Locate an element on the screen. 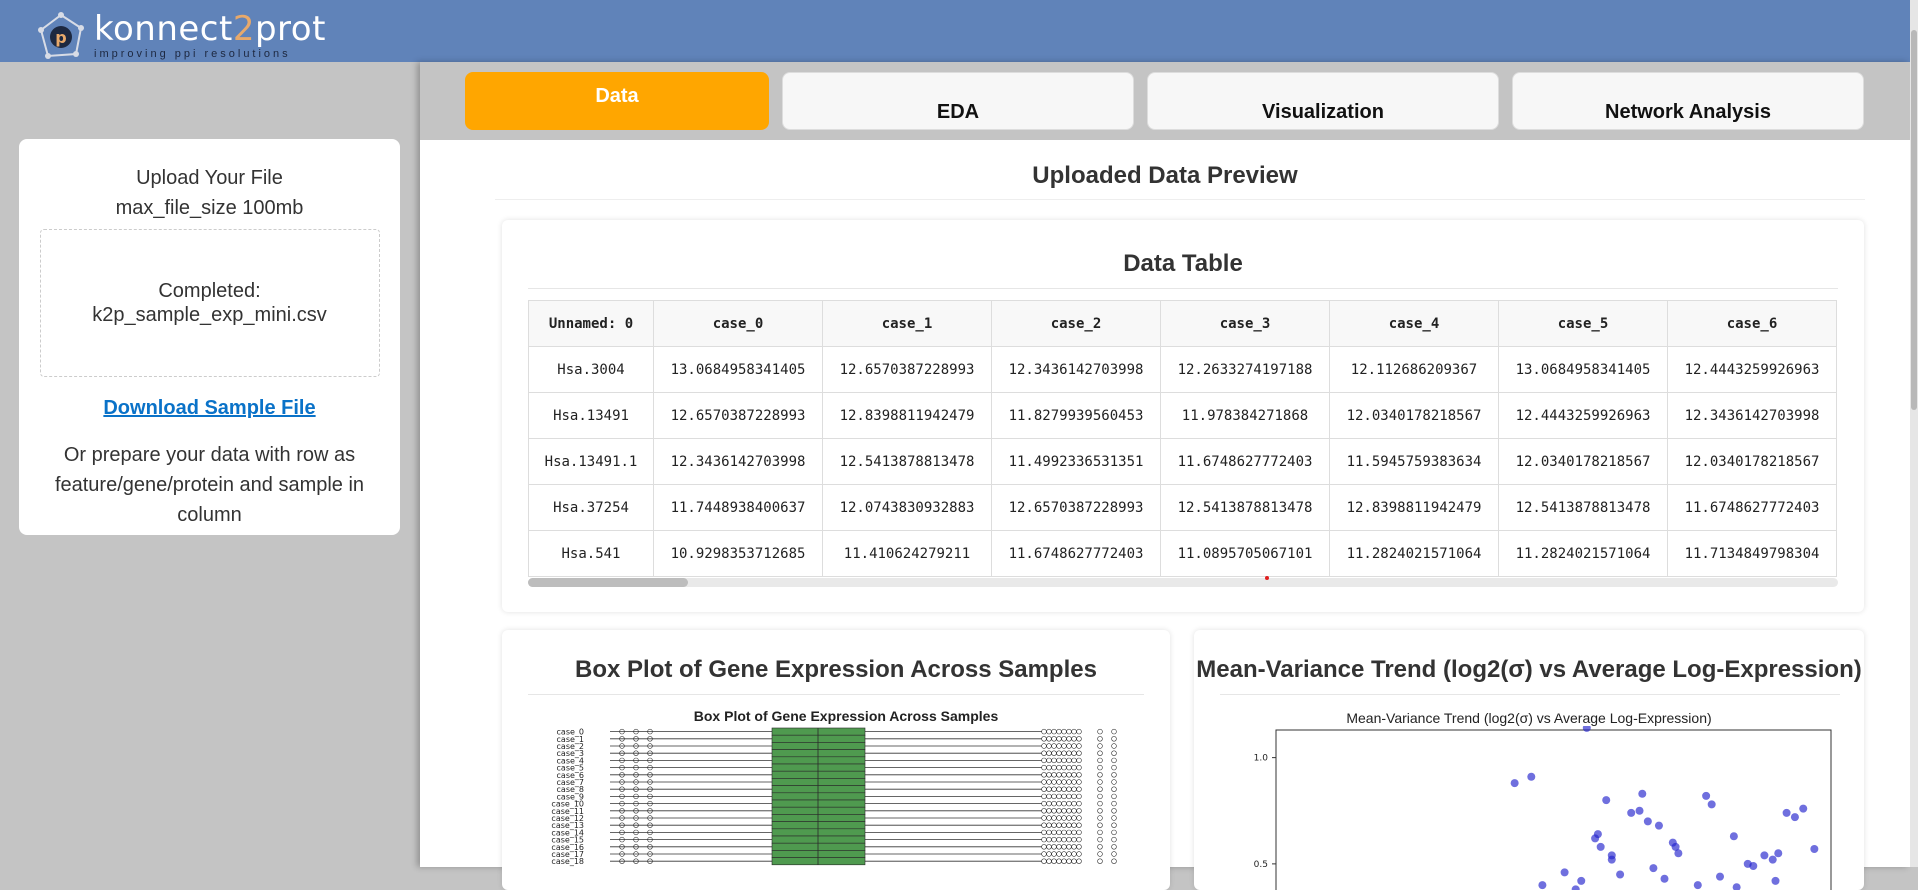 Image resolution: width=1918 pixels, height=890 pixels. table-cell: 11.6748627772403 is located at coordinates (1076, 553).